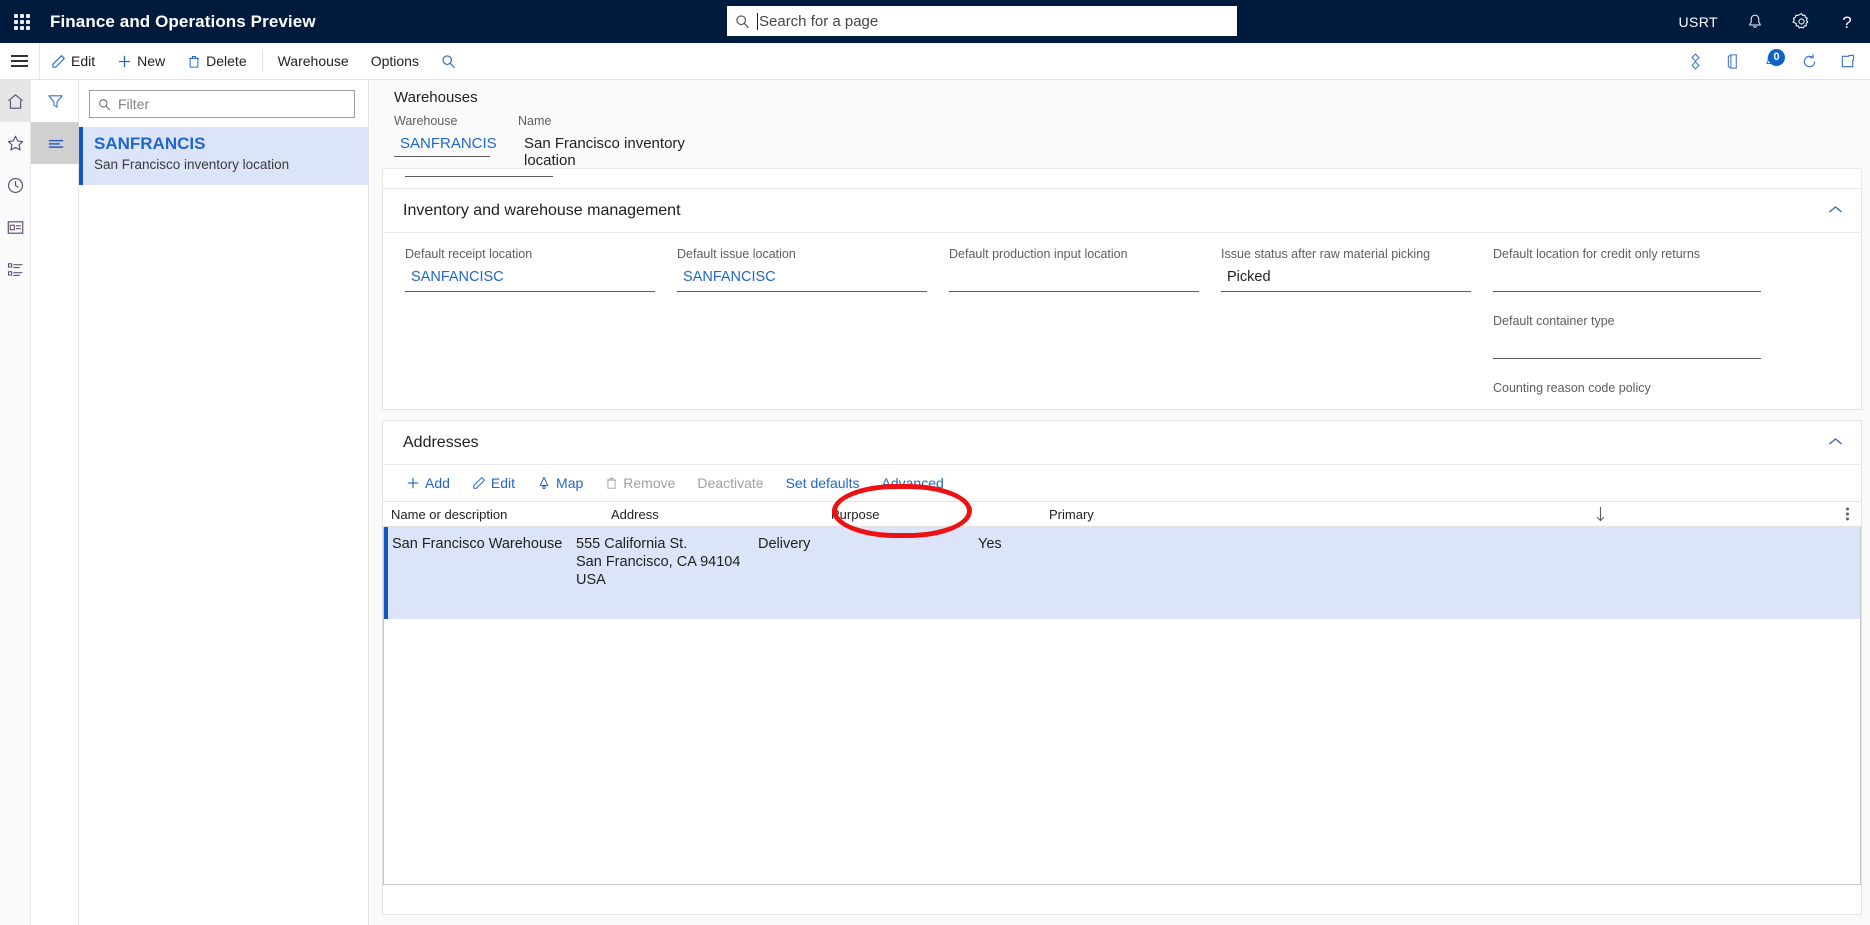 This screenshot has width=1870, height=925. What do you see at coordinates (1695, 62) in the screenshot?
I see `attachments-icon` at bounding box center [1695, 62].